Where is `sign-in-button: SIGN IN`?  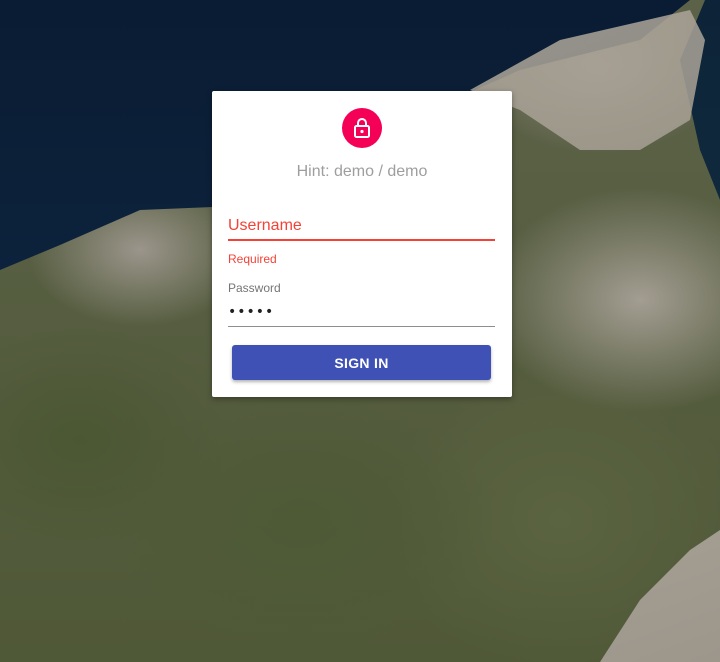 sign-in-button: SIGN IN is located at coordinates (361, 362).